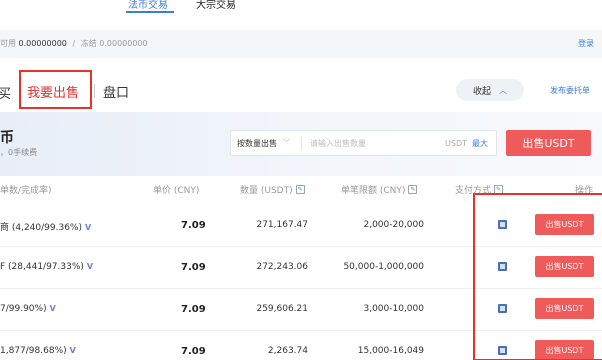 The image size is (602, 360). I want to click on merchant-cell: F (28,441/97.33%) V, so click(46, 267).